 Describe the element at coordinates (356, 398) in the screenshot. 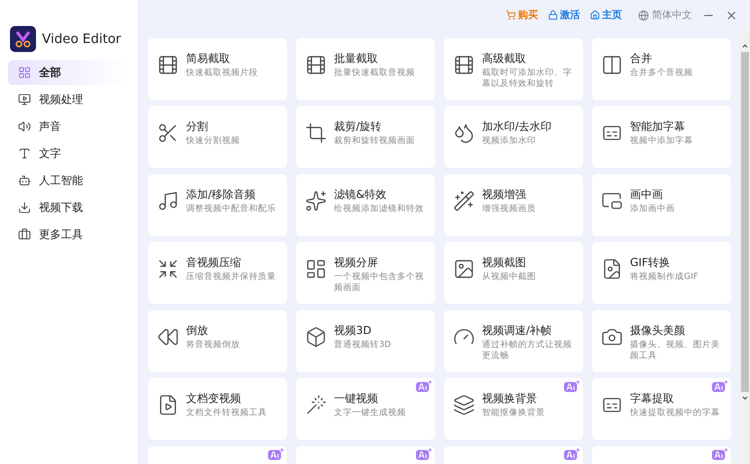

I see `tool-title: 一键视频` at that location.